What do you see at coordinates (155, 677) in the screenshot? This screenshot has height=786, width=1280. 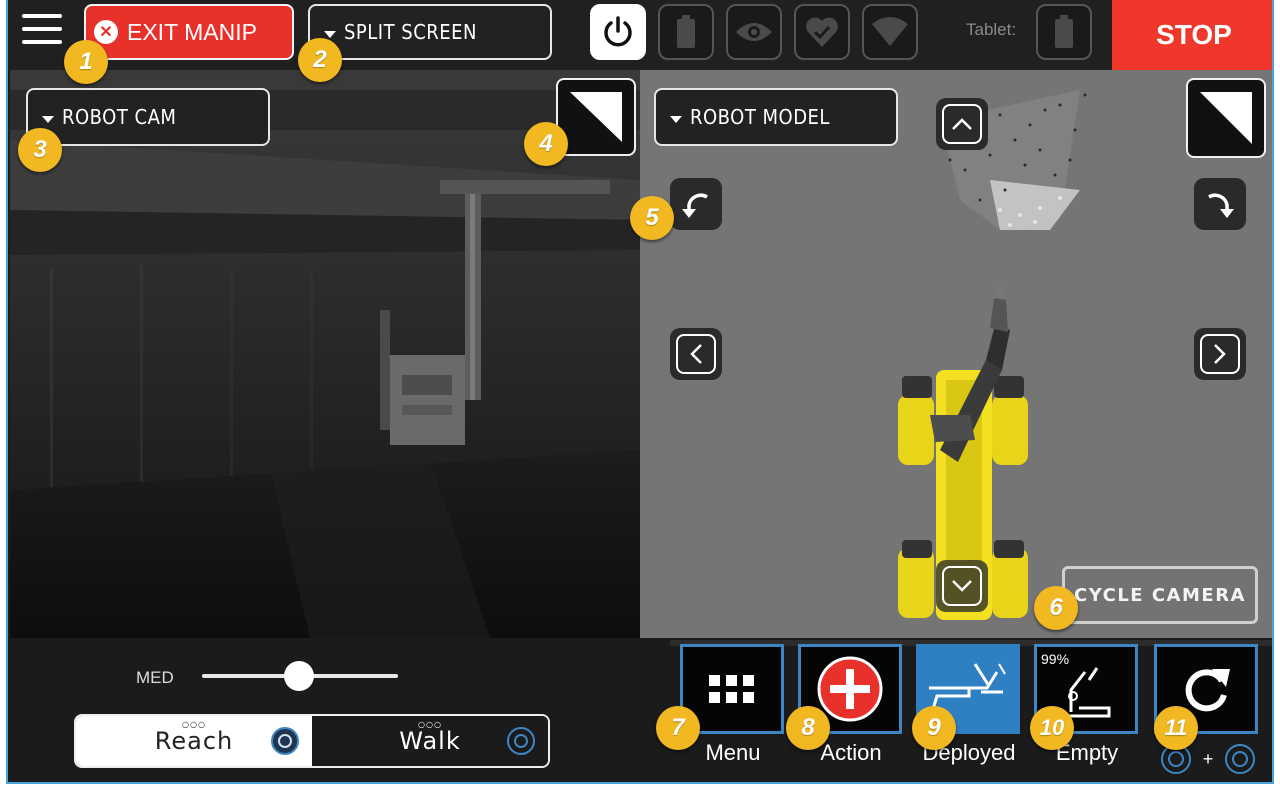 I see `speed-label: MED` at bounding box center [155, 677].